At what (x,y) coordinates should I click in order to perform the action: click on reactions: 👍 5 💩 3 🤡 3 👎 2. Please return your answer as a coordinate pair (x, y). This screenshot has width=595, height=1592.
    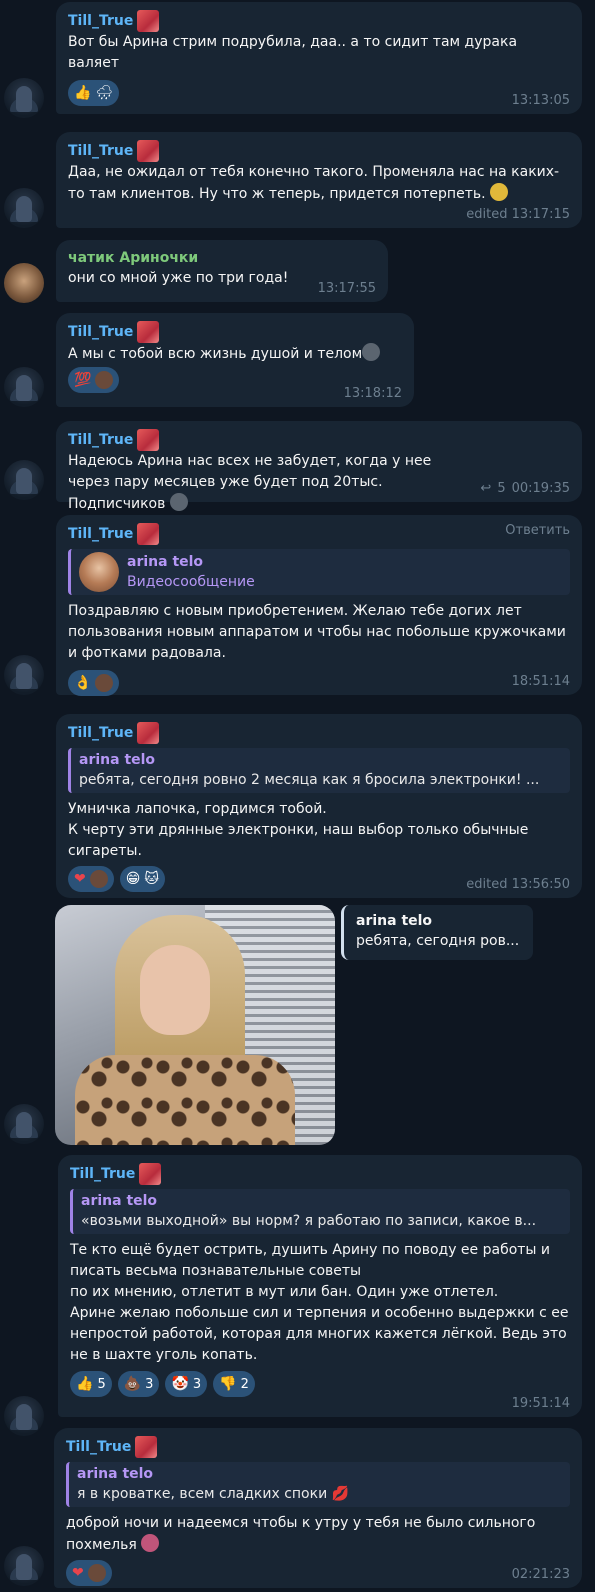
    Looking at the image, I should click on (320, 1384).